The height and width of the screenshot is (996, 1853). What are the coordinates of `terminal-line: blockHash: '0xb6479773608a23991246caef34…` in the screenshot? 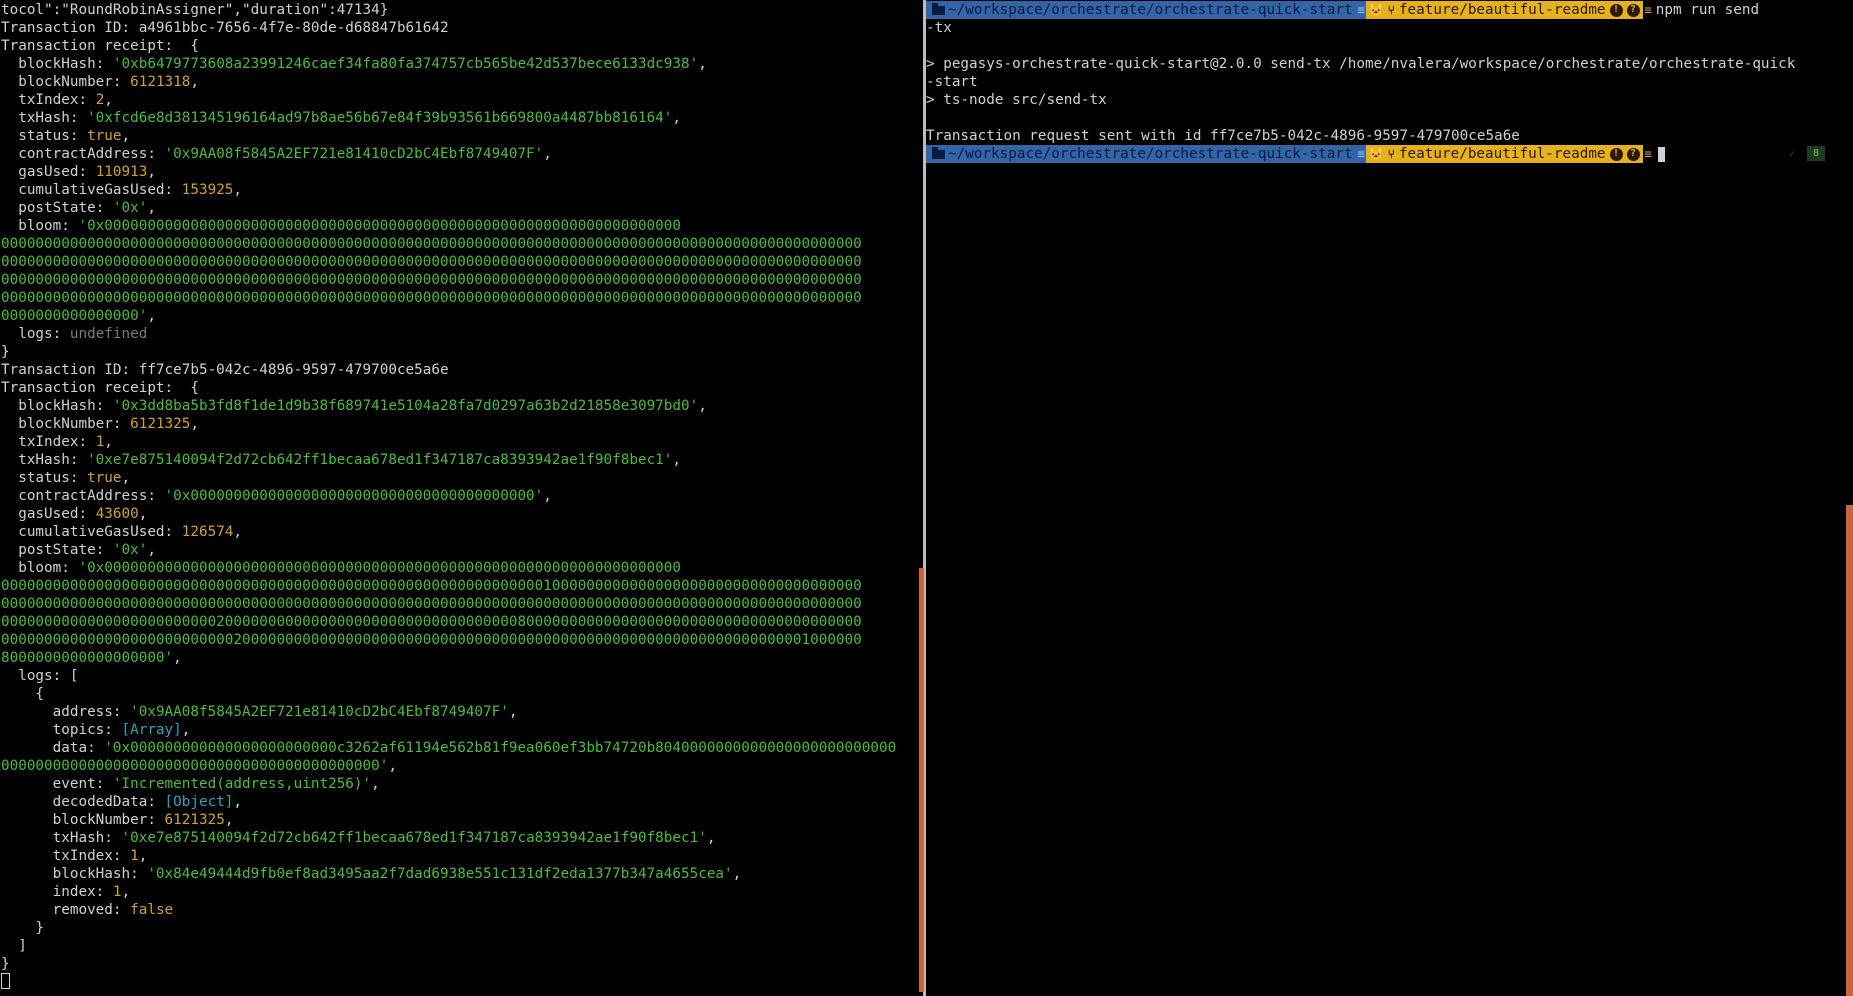 It's located at (448, 64).